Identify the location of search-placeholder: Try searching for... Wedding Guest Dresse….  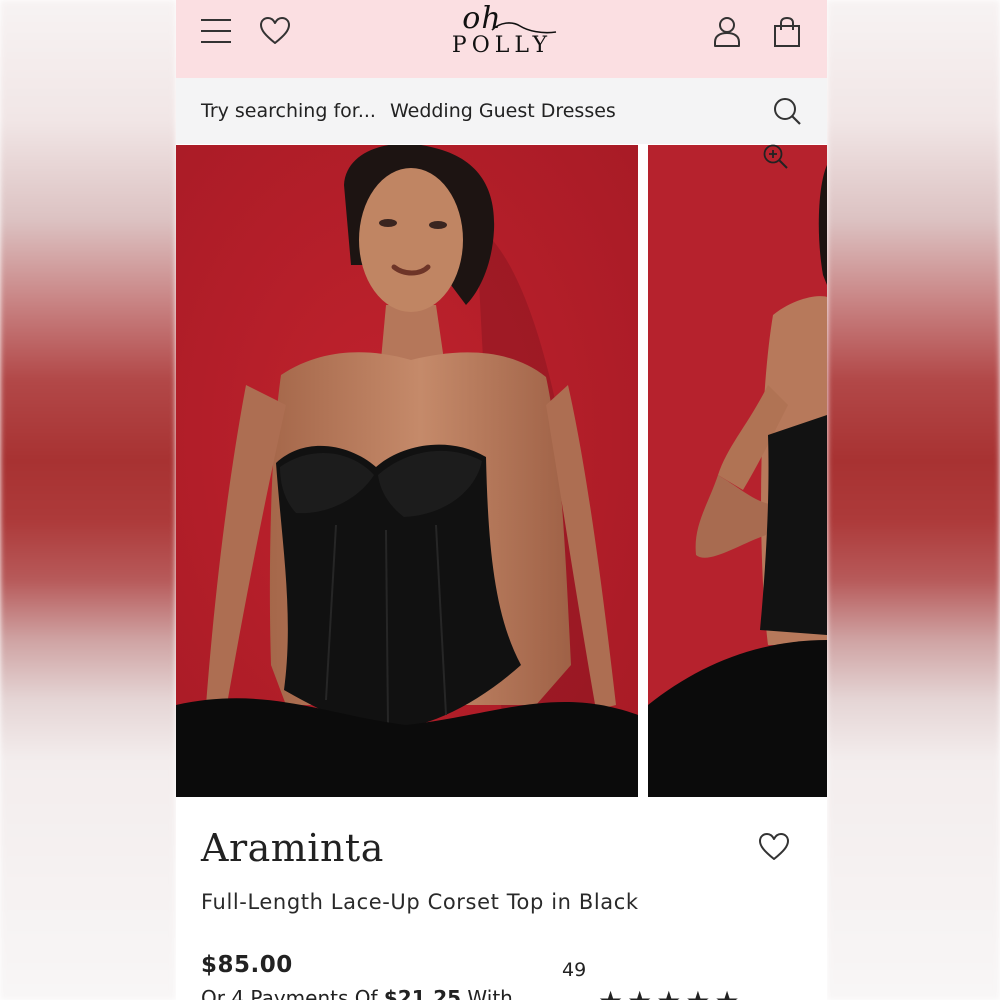
(408, 111).